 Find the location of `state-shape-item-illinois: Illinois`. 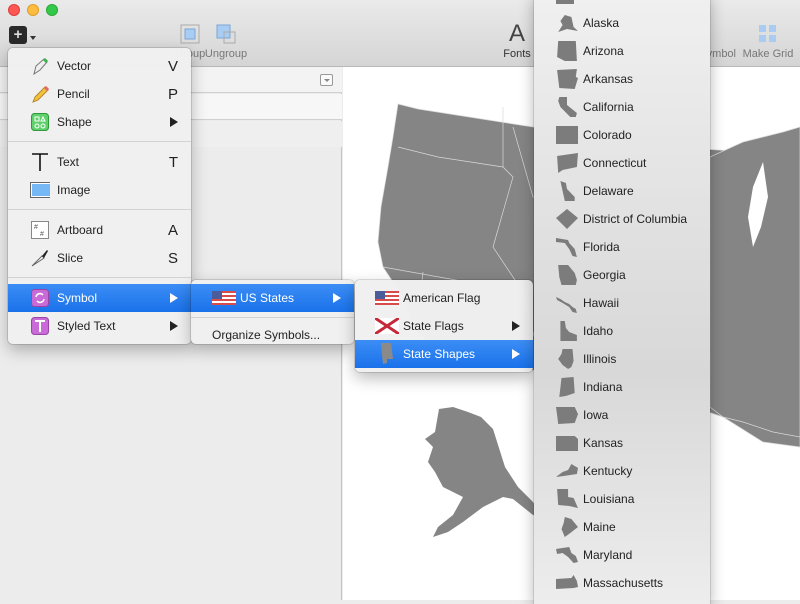

state-shape-item-illinois: Illinois is located at coordinates (622, 359).